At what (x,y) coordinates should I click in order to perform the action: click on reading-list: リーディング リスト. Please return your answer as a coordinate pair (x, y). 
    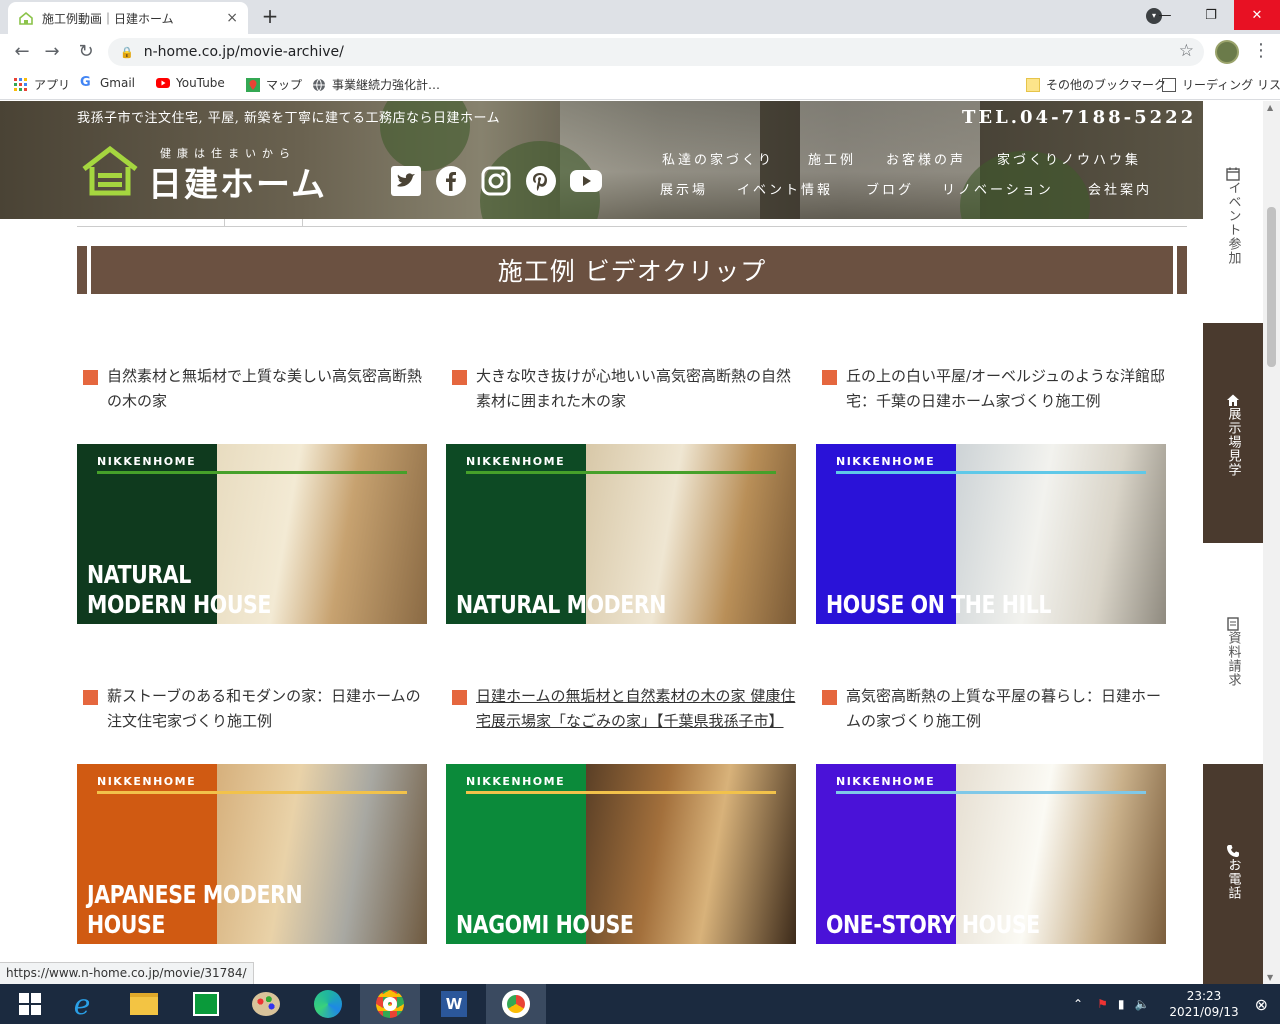
    Looking at the image, I should click on (1221, 84).